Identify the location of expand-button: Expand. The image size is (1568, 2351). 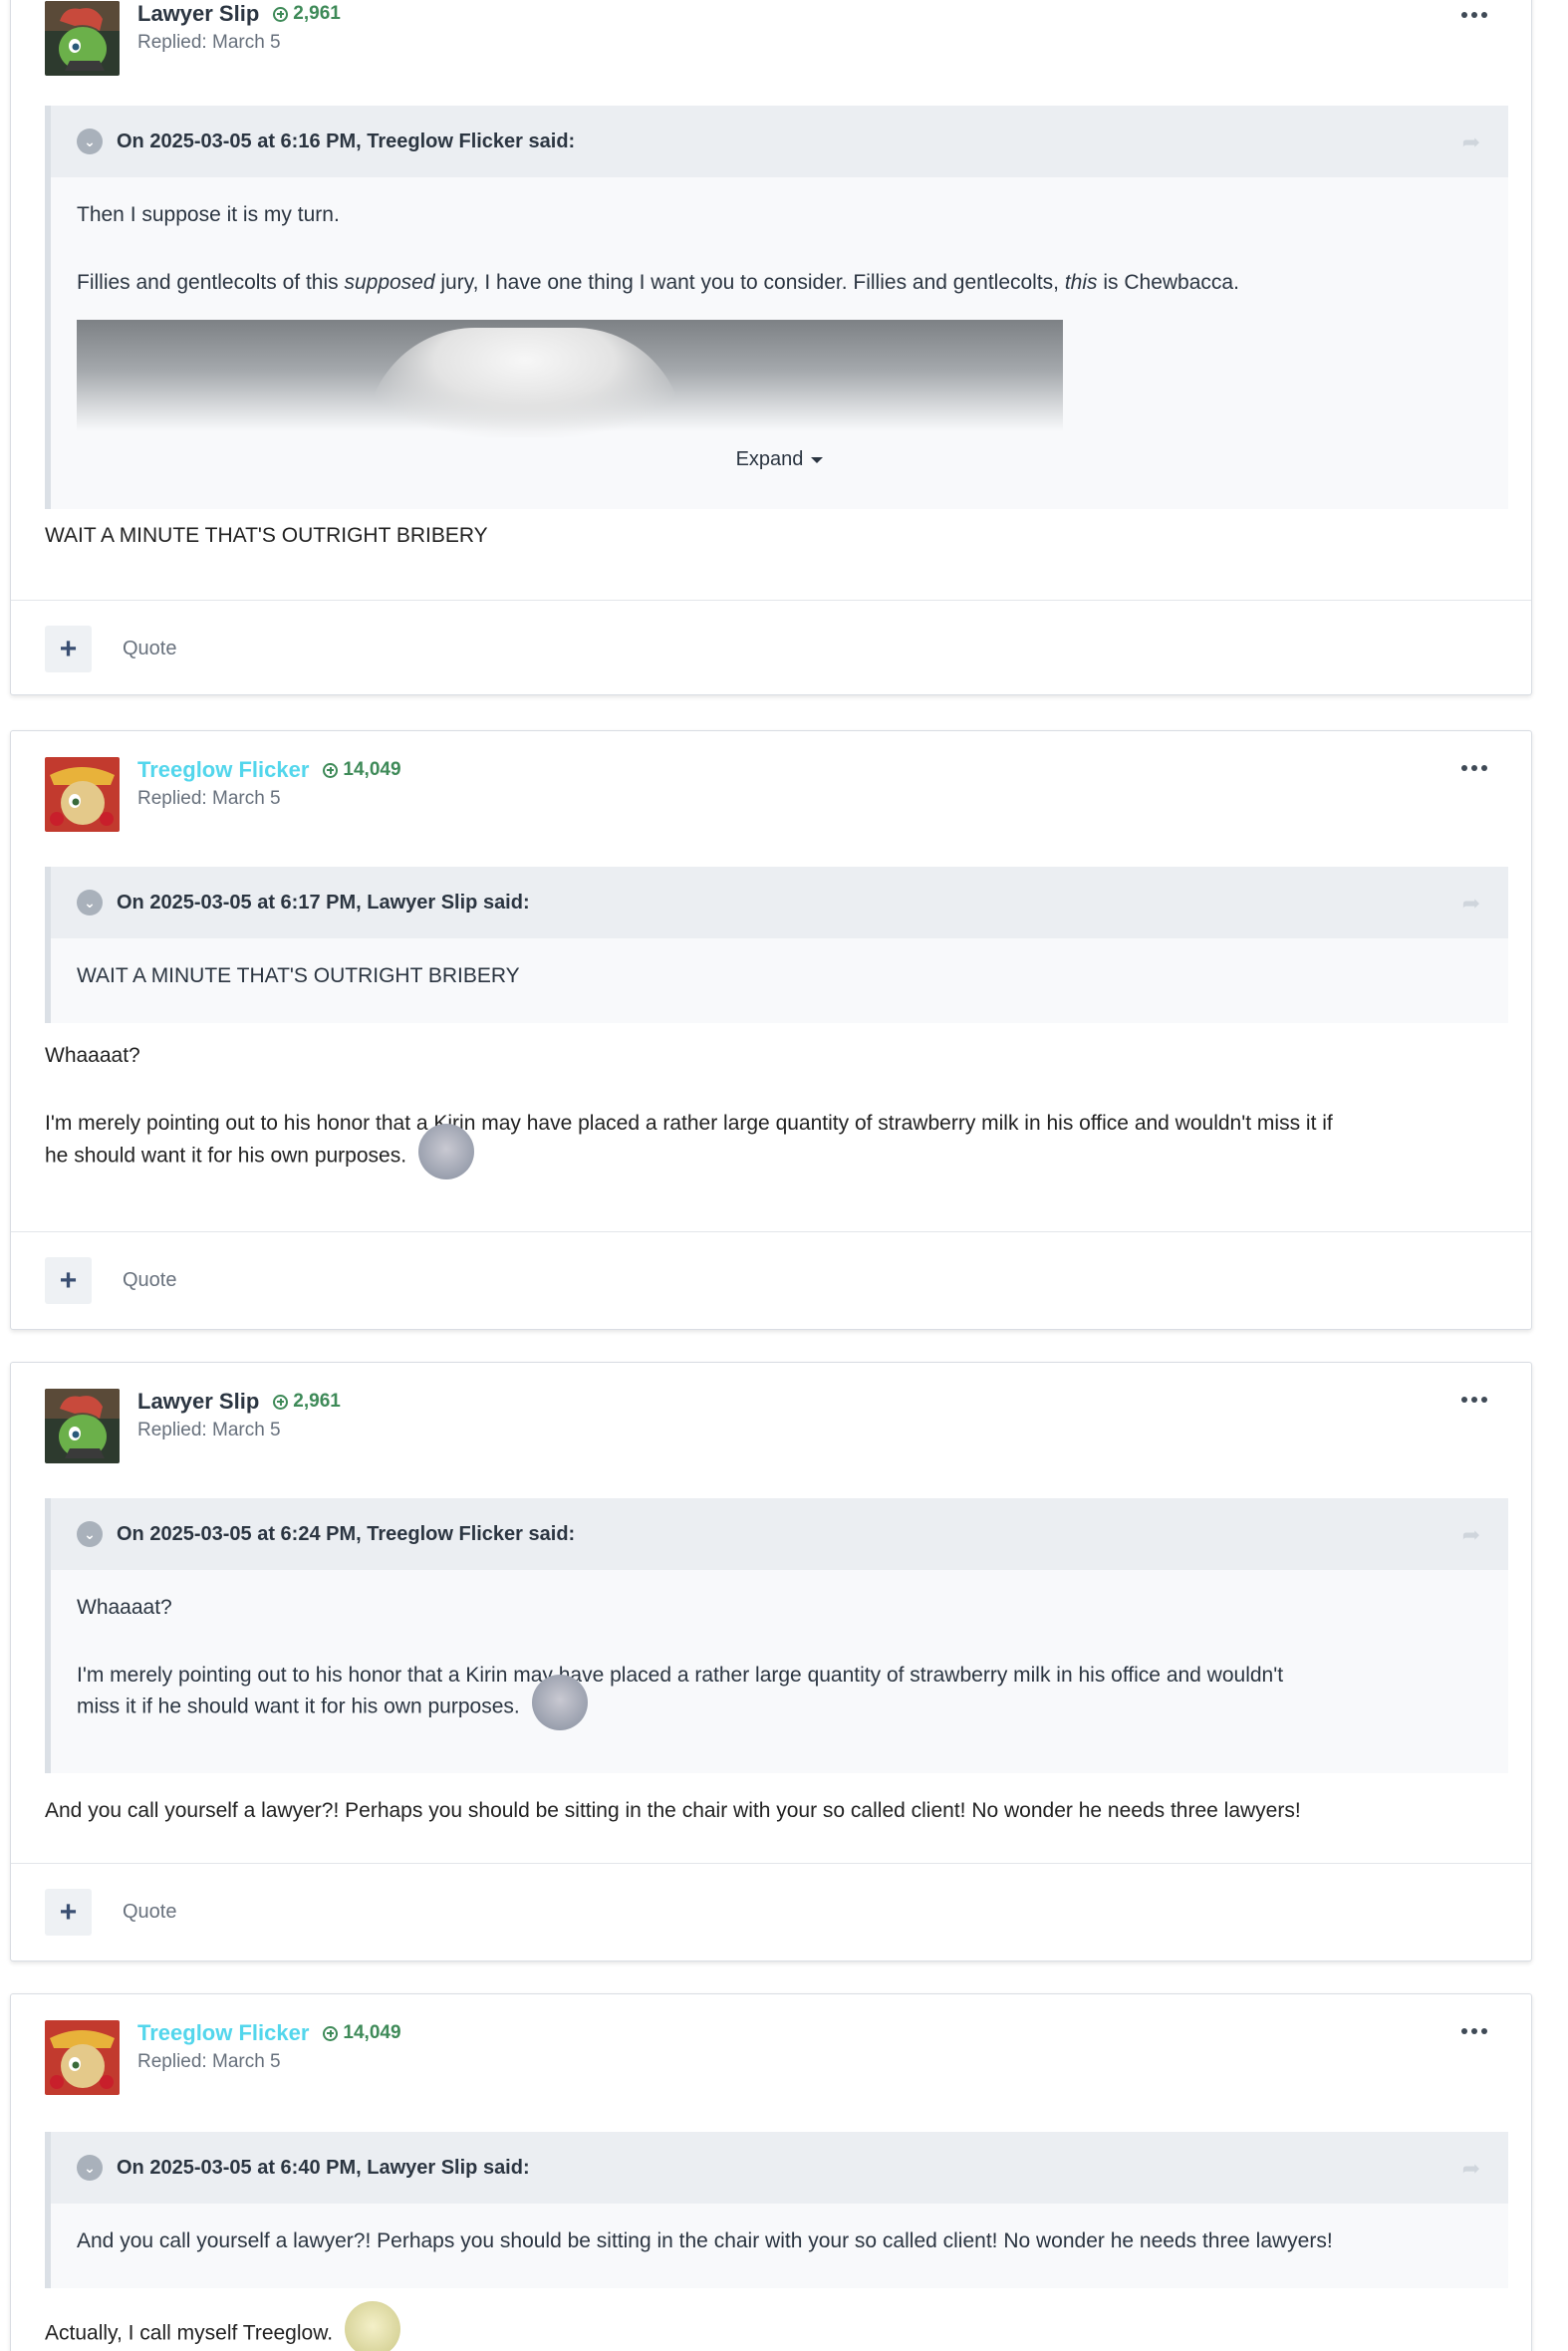
(779, 459).